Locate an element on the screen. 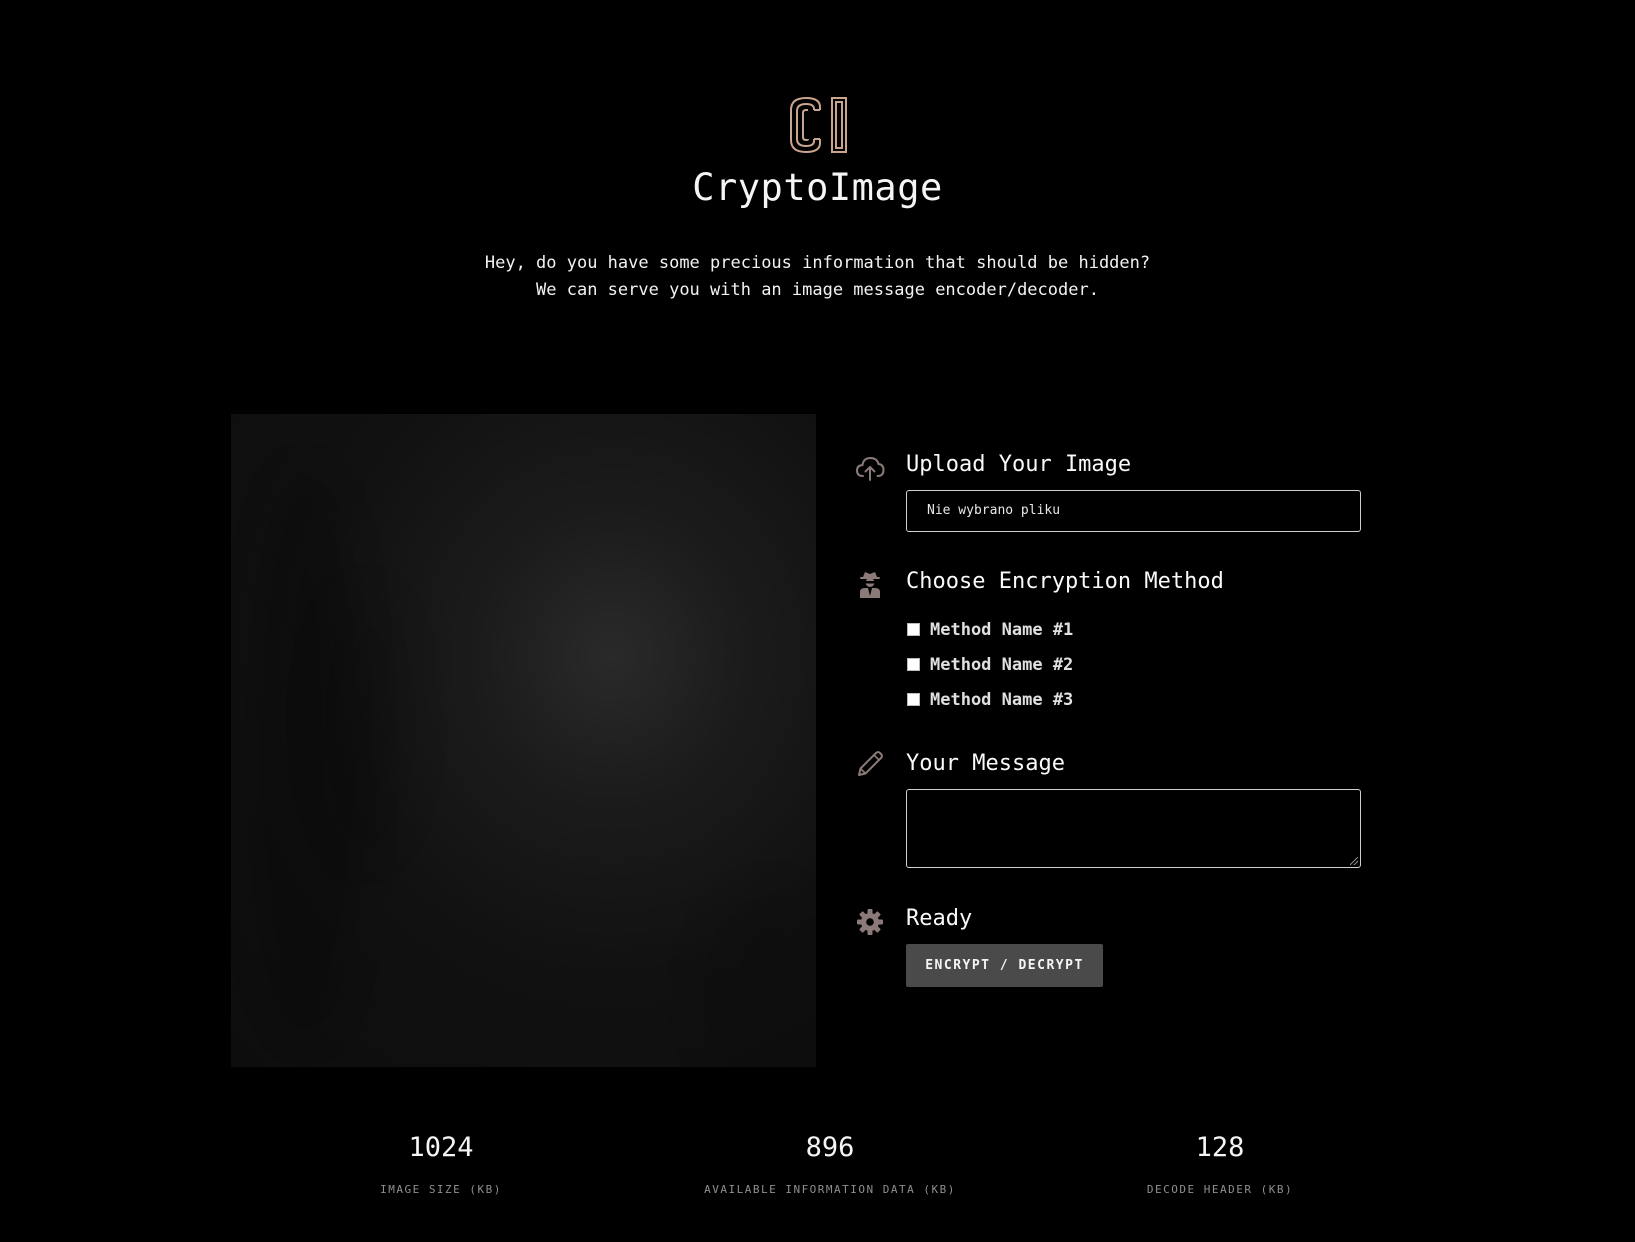 The width and height of the screenshot is (1635, 1242). stat-label: AVAILABLE INFORMATION DATA (KB) is located at coordinates (830, 1189).